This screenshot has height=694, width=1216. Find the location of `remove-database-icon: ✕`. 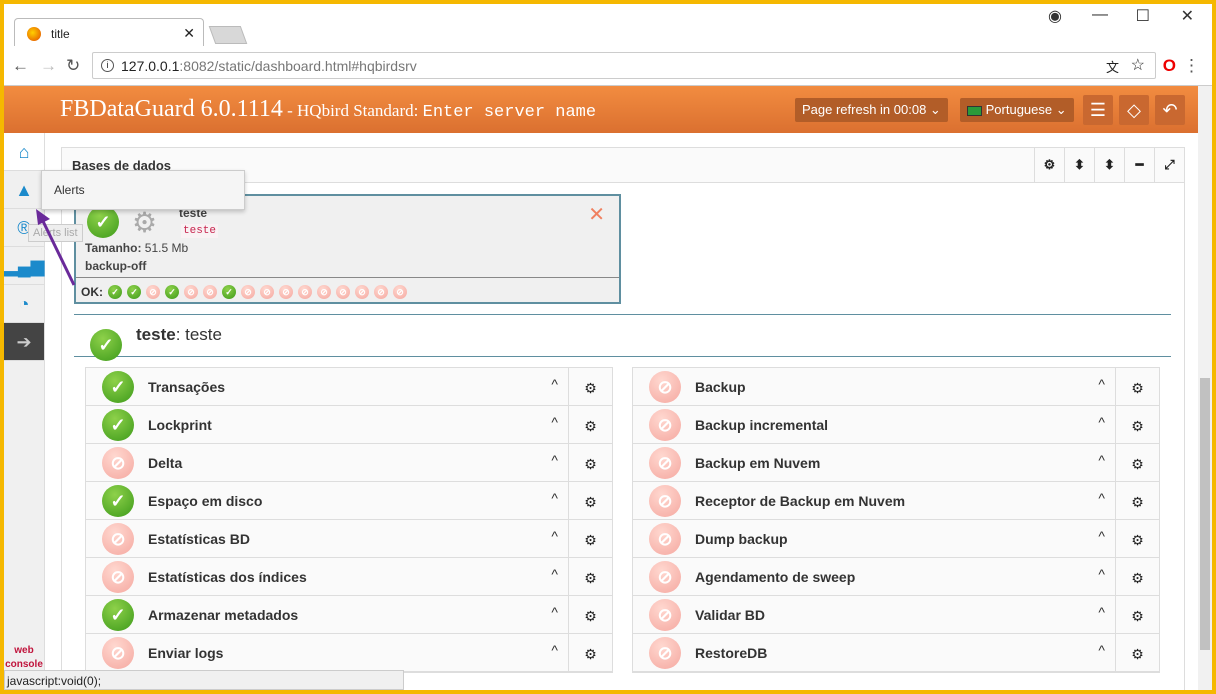

remove-database-icon: ✕ is located at coordinates (596, 214).